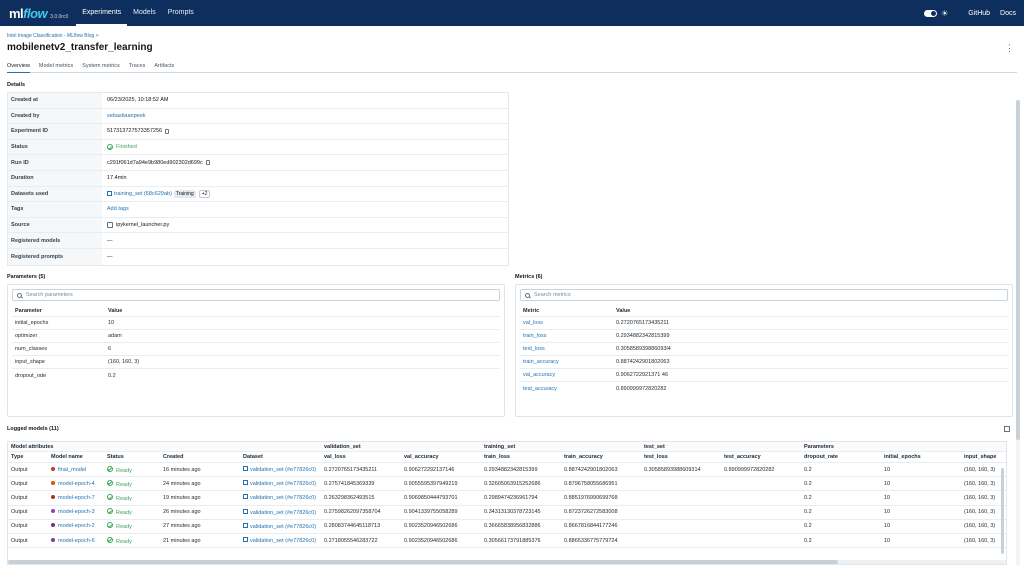 Image resolution: width=1024 pixels, height=575 pixels. I want to click on add-tags-button: Add tags, so click(115, 209).